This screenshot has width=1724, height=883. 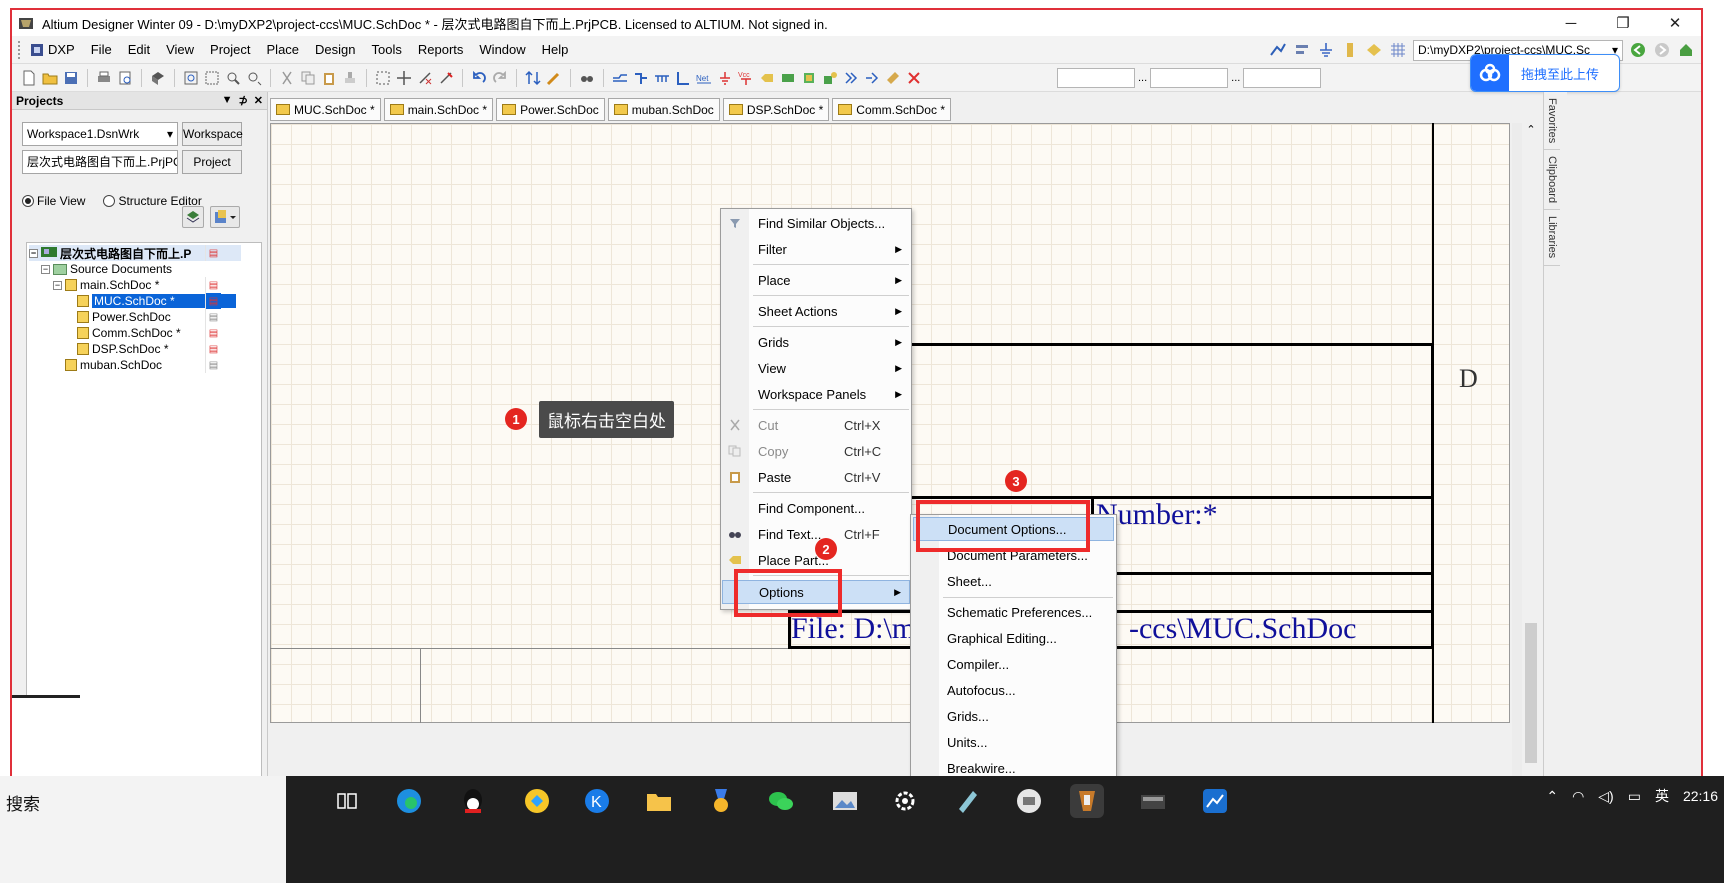 What do you see at coordinates (347, 801) in the screenshot?
I see `task-view-icon` at bounding box center [347, 801].